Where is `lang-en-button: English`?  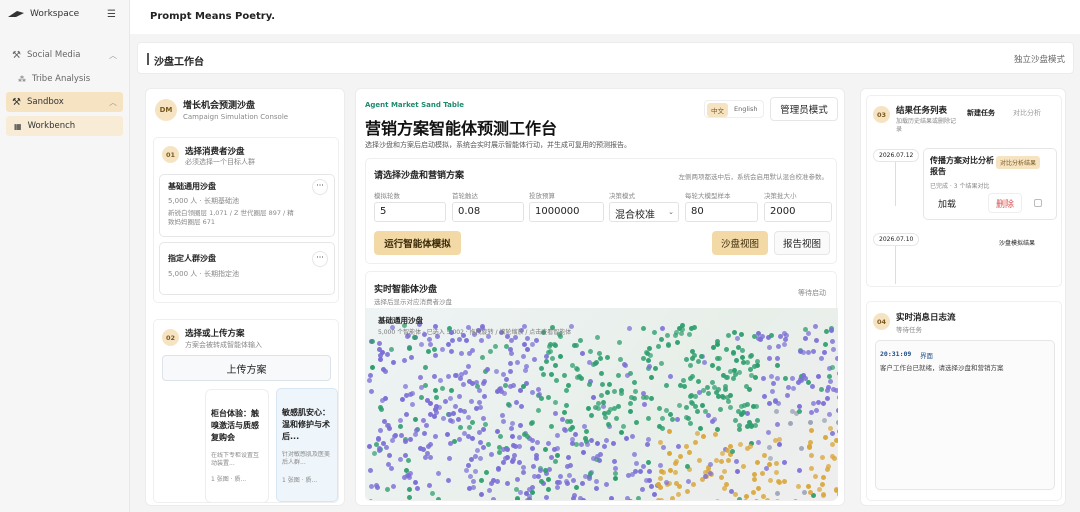 lang-en-button: English is located at coordinates (745, 109).